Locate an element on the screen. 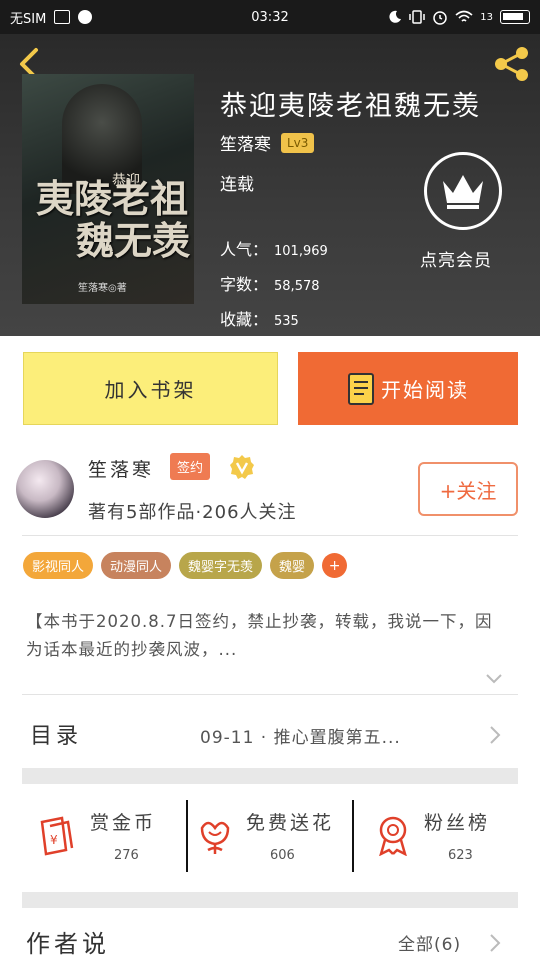 The image size is (540, 960). stat-value: 606 is located at coordinates (282, 855).